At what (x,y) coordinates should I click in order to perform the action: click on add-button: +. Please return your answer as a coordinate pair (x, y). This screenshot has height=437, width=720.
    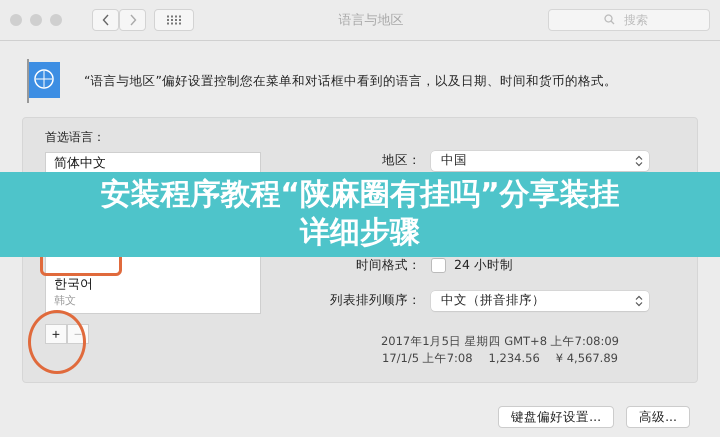
    Looking at the image, I should click on (56, 334).